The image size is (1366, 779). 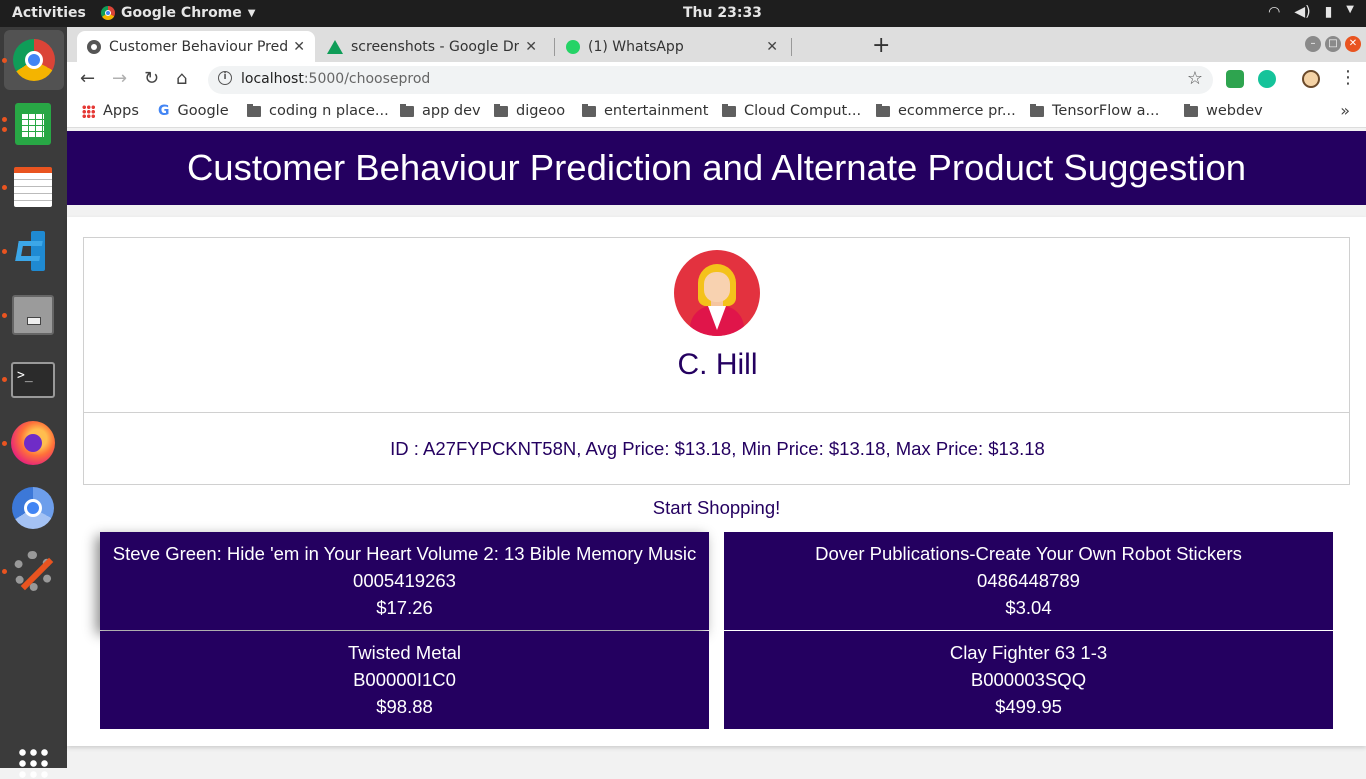 I want to click on dock-files, so click(x=33, y=315).